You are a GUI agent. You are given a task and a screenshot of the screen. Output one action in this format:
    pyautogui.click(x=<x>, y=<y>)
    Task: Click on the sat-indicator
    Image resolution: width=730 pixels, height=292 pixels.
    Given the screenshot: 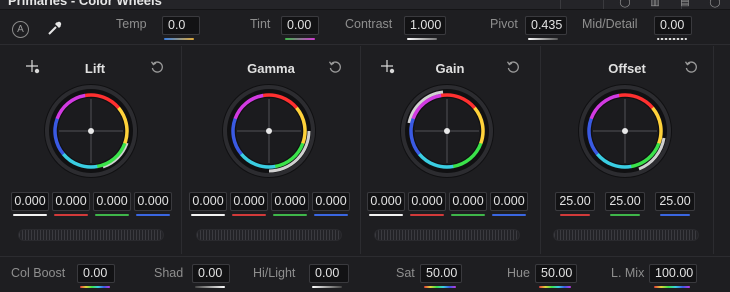 What is the action you would take?
    pyautogui.click(x=440, y=287)
    